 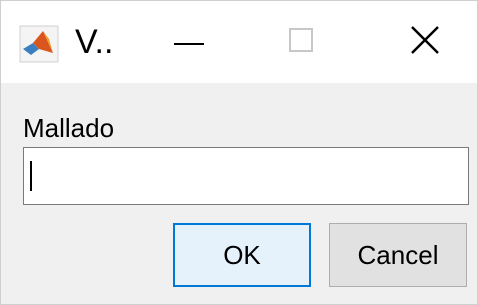 I want to click on close-button, so click(x=425, y=42).